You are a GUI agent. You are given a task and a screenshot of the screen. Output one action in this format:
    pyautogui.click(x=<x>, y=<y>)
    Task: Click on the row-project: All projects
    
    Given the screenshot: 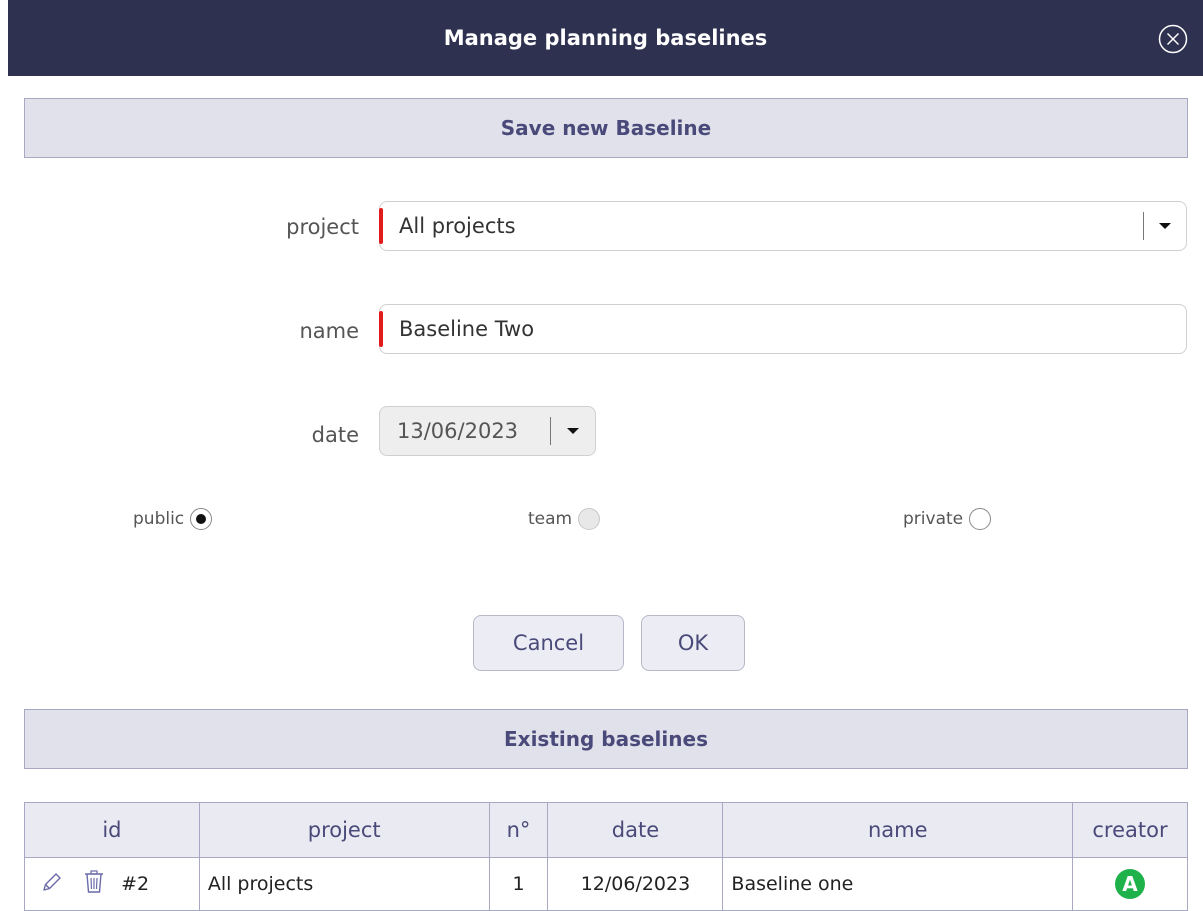 What is the action you would take?
    pyautogui.click(x=344, y=884)
    